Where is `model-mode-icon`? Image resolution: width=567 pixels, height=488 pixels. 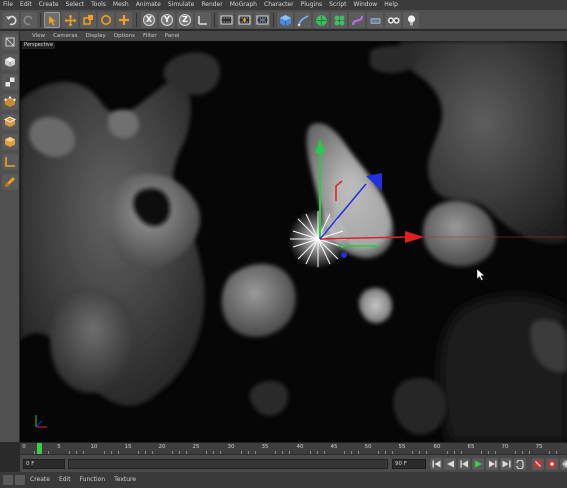
model-mode-icon is located at coordinates (10, 62).